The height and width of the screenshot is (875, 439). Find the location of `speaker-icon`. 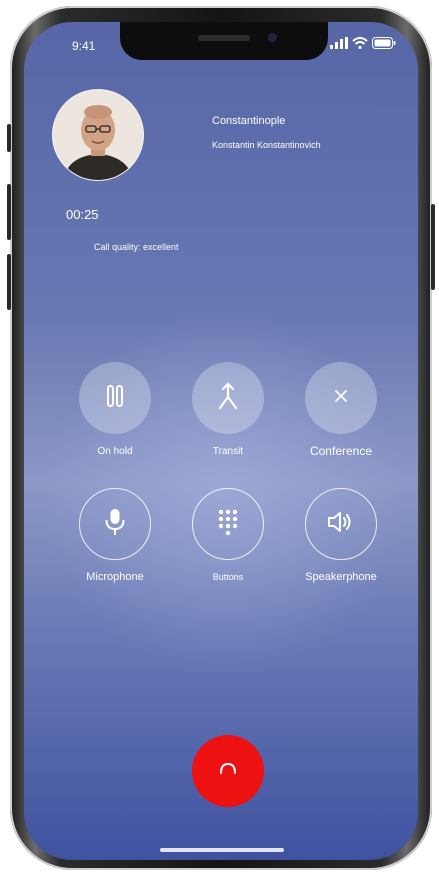

speaker-icon is located at coordinates (341, 524).